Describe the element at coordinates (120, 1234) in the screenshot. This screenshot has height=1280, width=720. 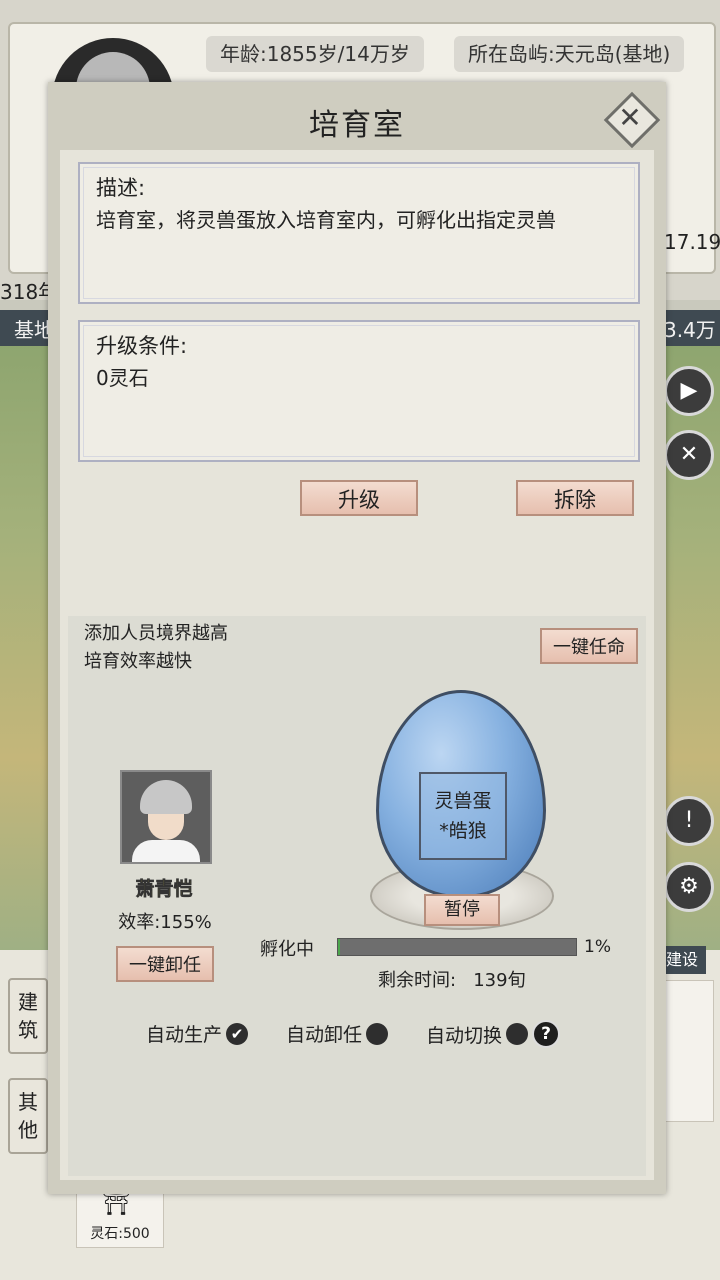
I see `building-cost: 灵石:500` at that location.